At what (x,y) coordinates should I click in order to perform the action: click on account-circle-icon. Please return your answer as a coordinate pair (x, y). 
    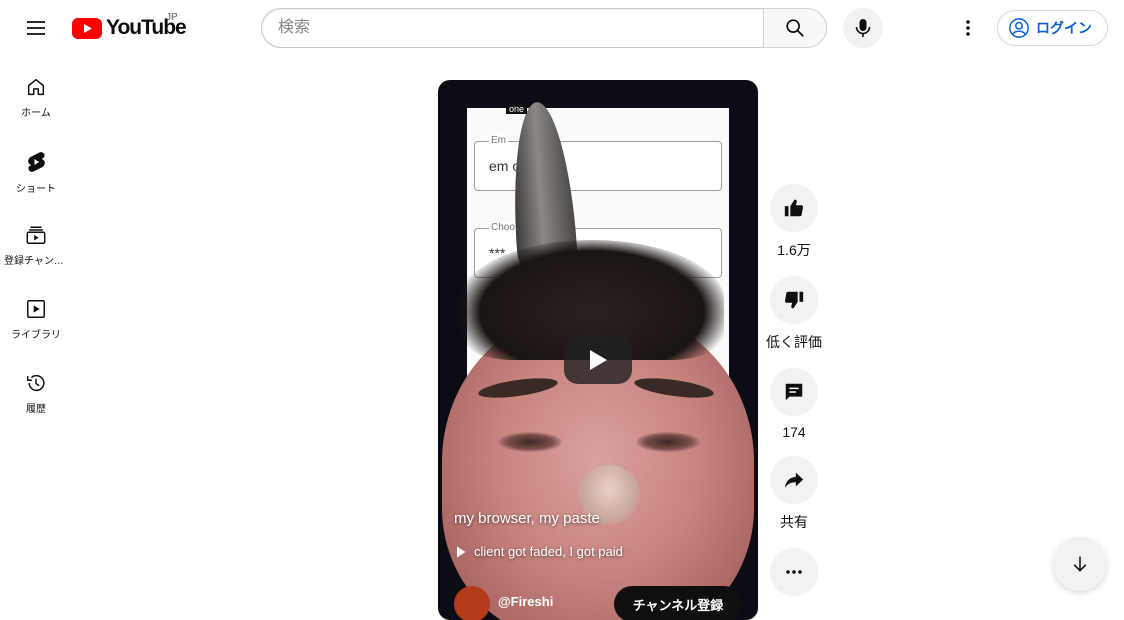
    Looking at the image, I should click on (1019, 28).